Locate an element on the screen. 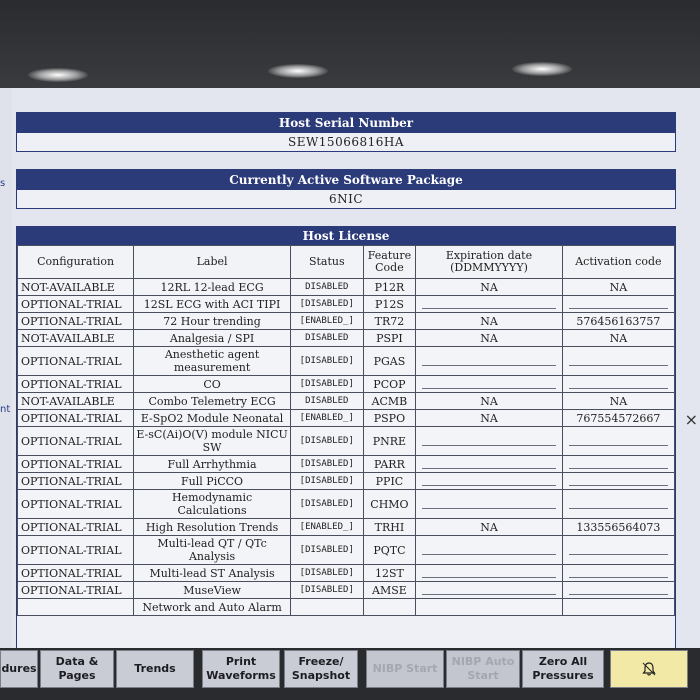 Image resolution: width=700 pixels, height=700 pixels. license-row: Network and Auto Alarm is located at coordinates (346, 607).